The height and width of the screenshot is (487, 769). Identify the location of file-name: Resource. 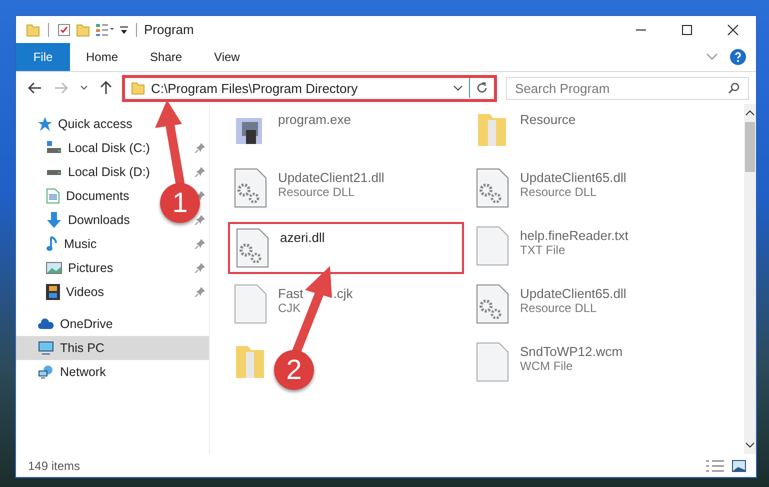
(548, 119).